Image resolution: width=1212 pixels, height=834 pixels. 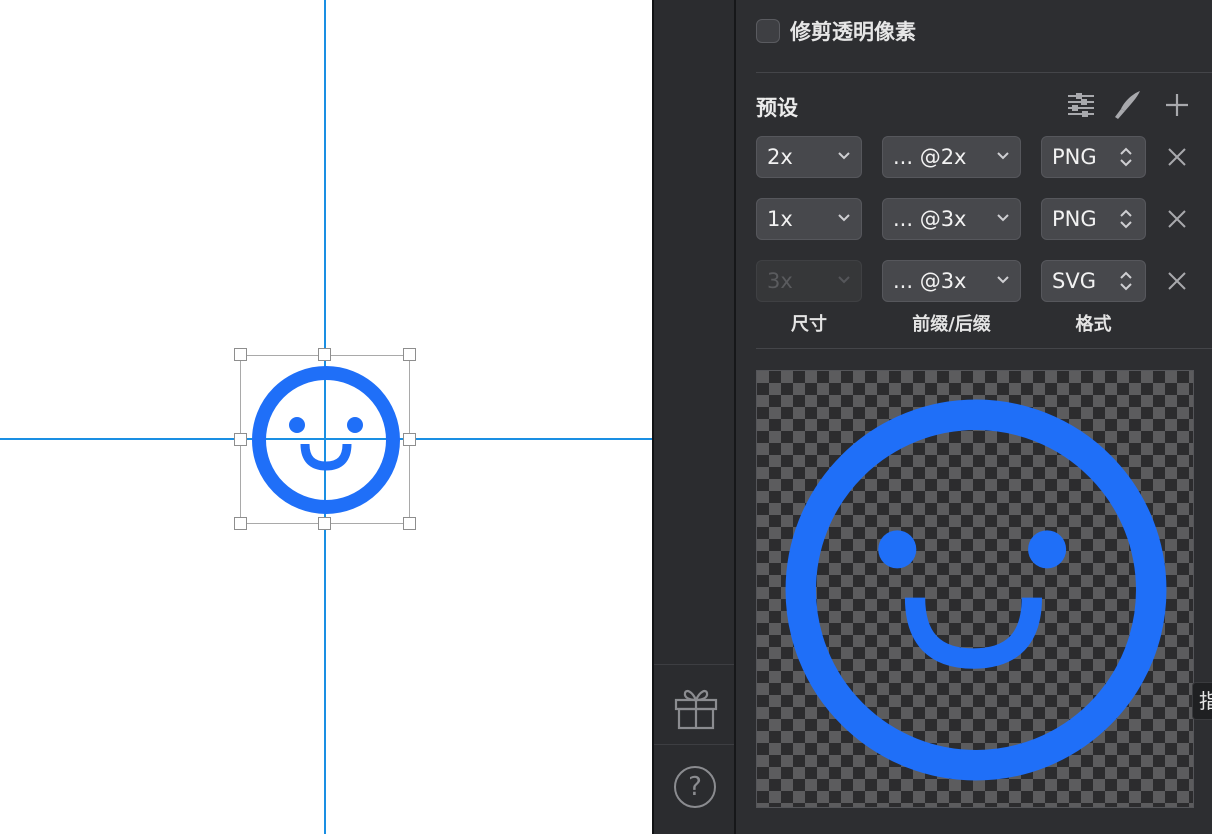 What do you see at coordinates (696, 708) in the screenshot?
I see `gift-icon` at bounding box center [696, 708].